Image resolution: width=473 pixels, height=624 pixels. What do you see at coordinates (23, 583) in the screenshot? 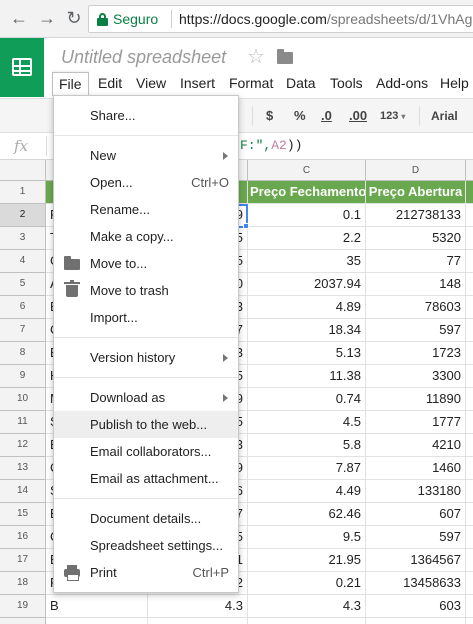
I see `row-number: 18` at bounding box center [23, 583].